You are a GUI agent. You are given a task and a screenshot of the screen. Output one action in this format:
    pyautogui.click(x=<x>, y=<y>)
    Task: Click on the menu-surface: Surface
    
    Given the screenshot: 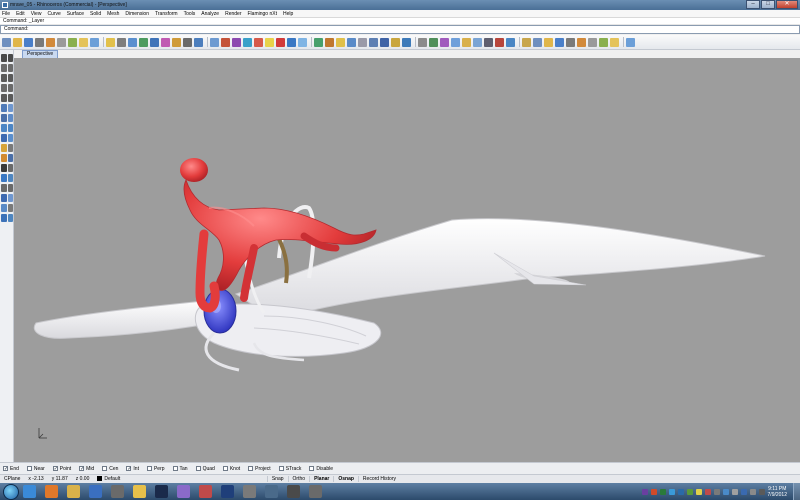 What is the action you would take?
    pyautogui.click(x=75, y=14)
    